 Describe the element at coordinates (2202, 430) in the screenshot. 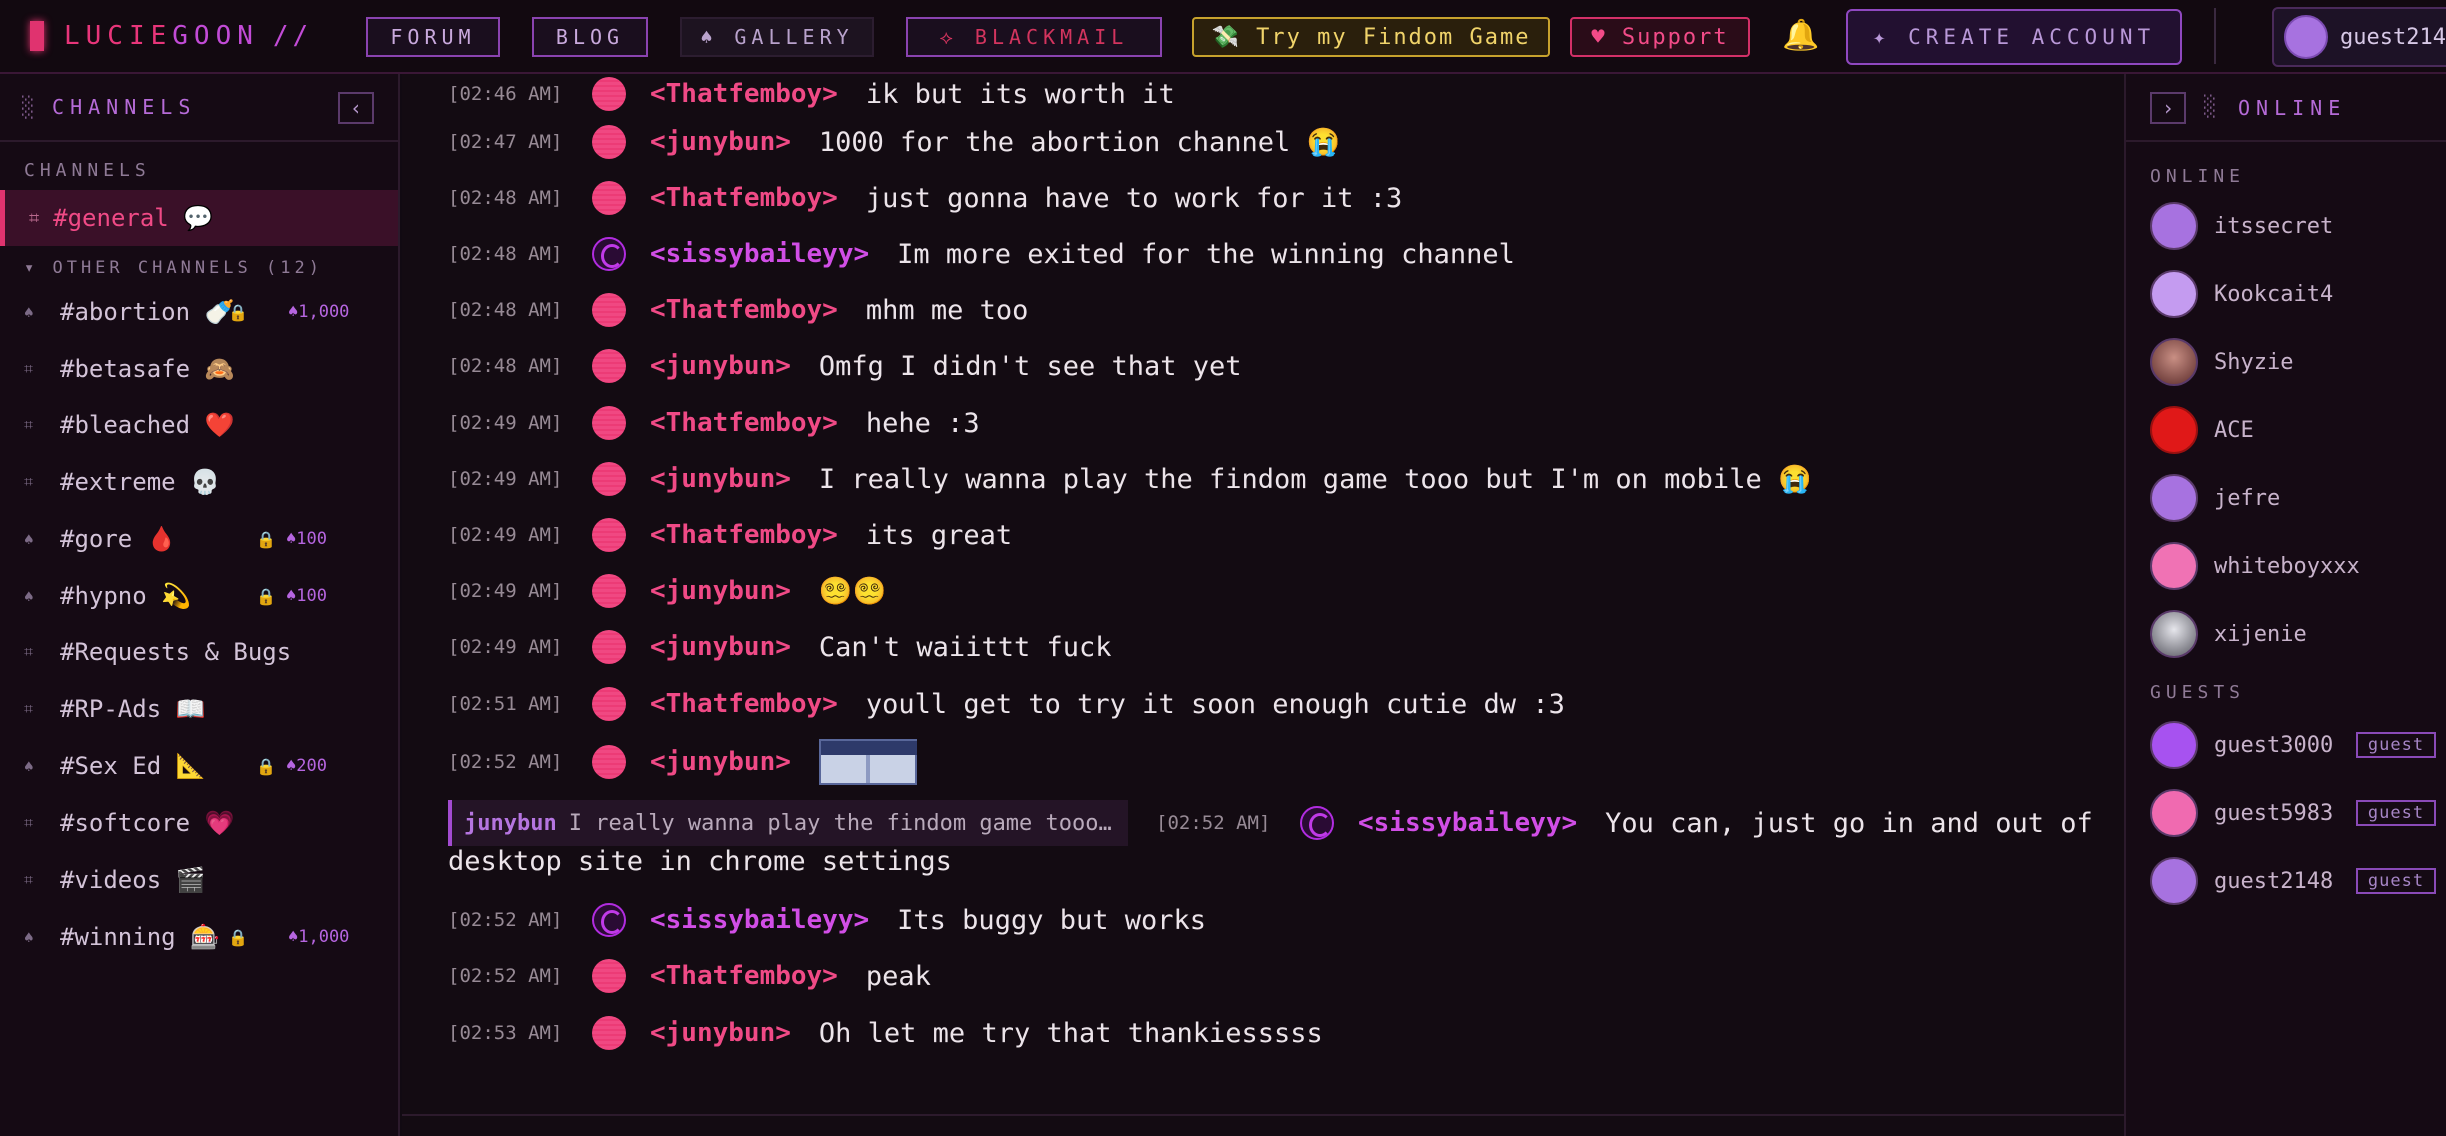

I see `online-user: ACE` at that location.